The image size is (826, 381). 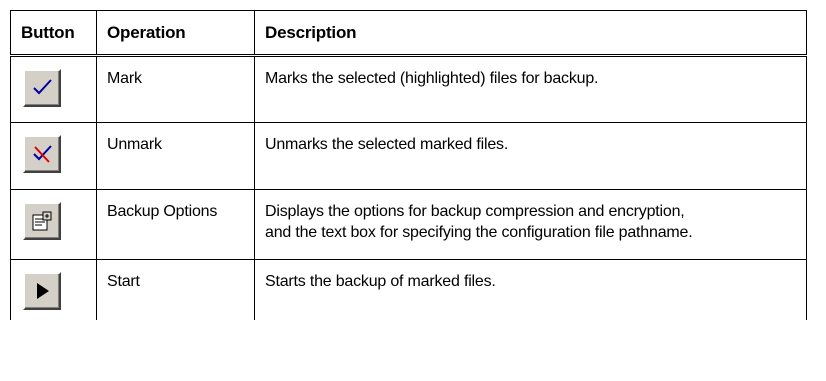 I want to click on properties-icon, so click(x=42, y=221).